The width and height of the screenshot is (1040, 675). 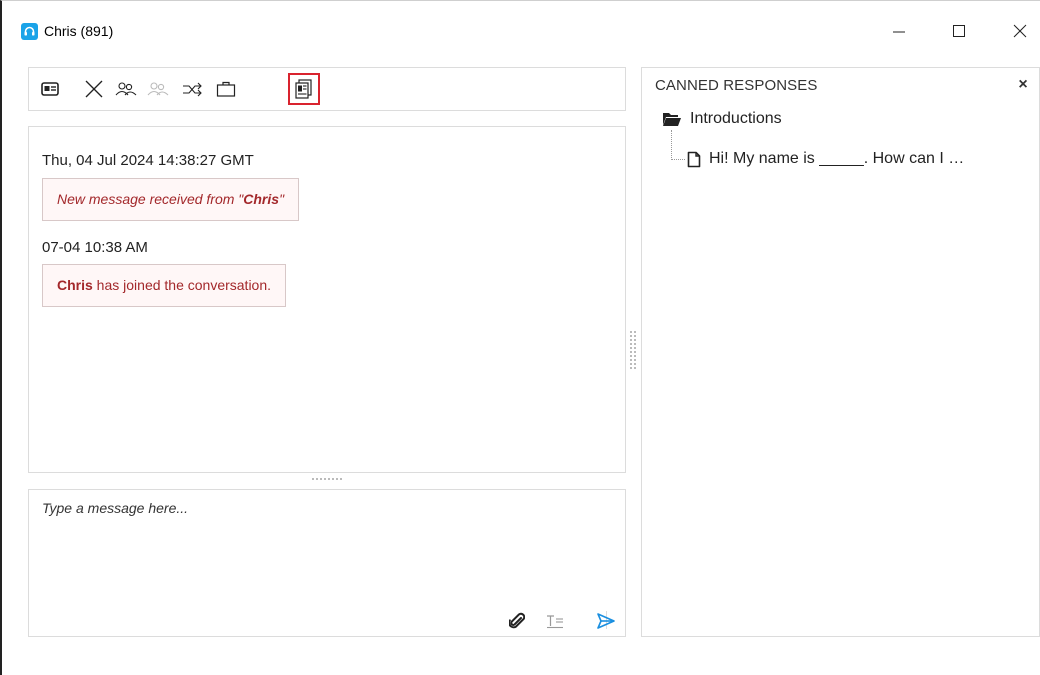 What do you see at coordinates (327, 480) in the screenshot?
I see `horizontal-splitter-handle` at bounding box center [327, 480].